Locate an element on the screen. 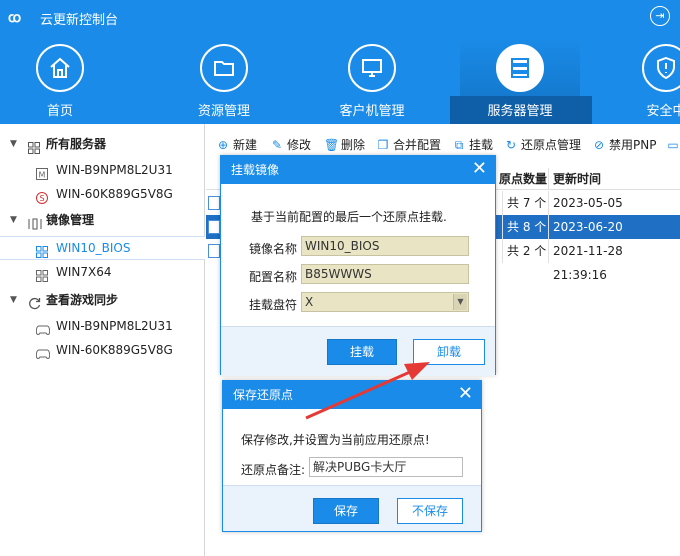 This screenshot has height=556, width=680. nav-item-resources: 资源管理 is located at coordinates (224, 81).